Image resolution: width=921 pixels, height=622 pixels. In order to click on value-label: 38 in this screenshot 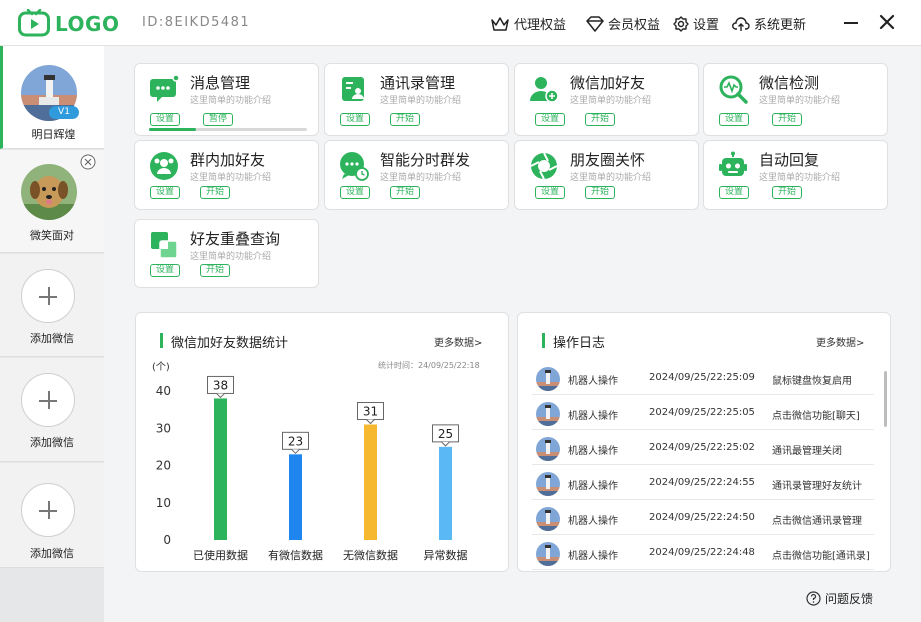, I will do `click(220, 385)`.